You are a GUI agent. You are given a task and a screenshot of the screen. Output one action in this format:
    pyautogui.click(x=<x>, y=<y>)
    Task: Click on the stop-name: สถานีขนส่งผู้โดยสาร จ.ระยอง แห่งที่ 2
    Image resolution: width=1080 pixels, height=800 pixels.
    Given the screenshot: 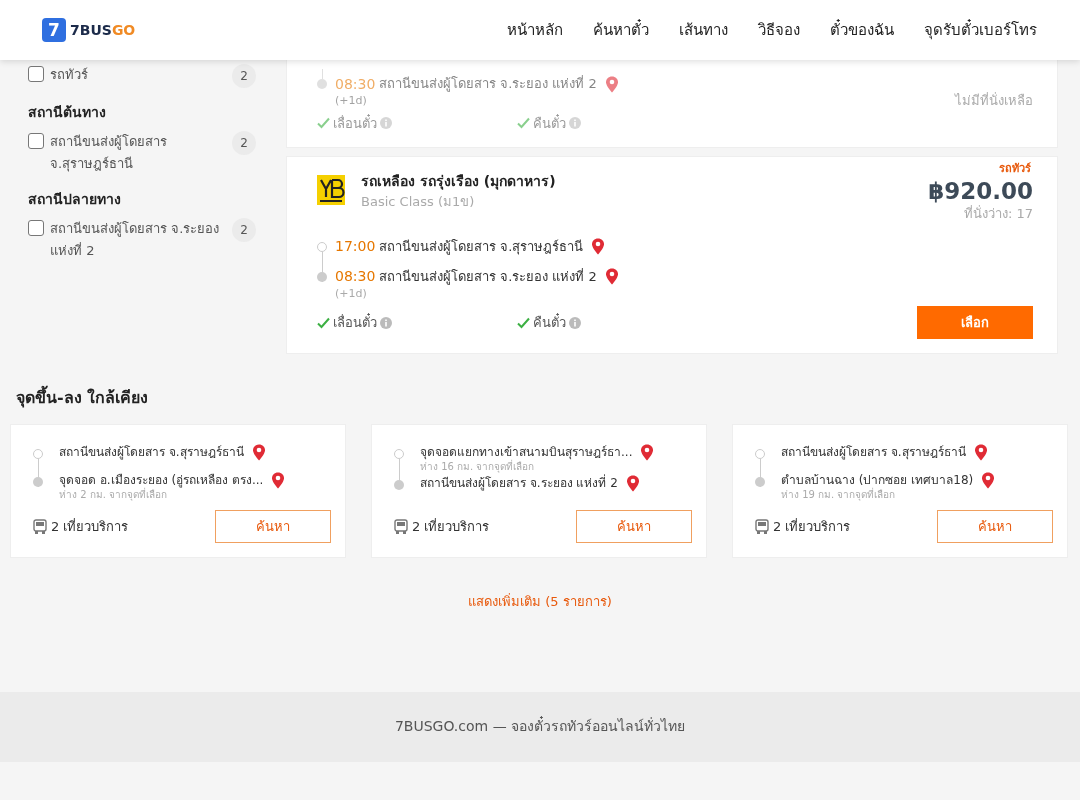 What is the action you would take?
    pyautogui.click(x=519, y=483)
    